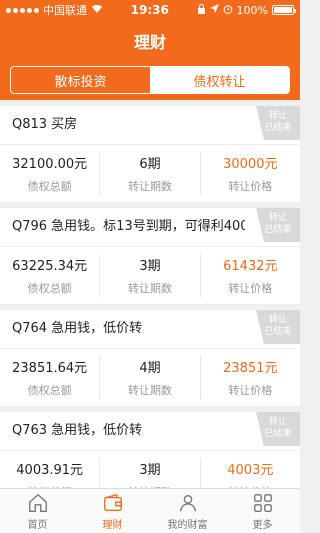 This screenshot has width=320, height=533. What do you see at coordinates (150, 164) in the screenshot?
I see `periods-value: 6期` at bounding box center [150, 164].